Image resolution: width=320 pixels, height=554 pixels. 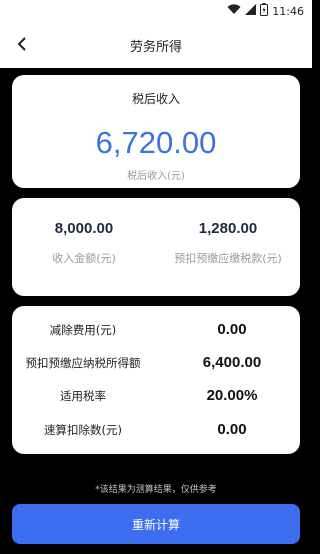 I want to click on battery-icon, so click(x=264, y=11).